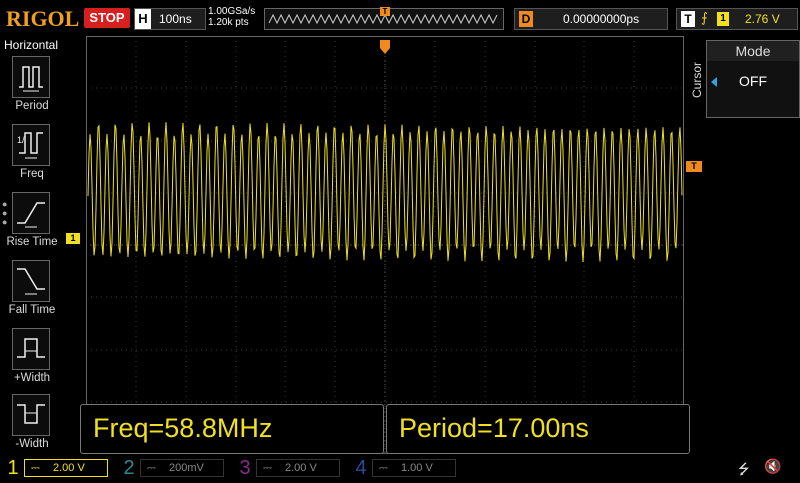 The height and width of the screenshot is (483, 800). Describe the element at coordinates (13, 468) in the screenshot. I see `channel-number: 1` at that location.